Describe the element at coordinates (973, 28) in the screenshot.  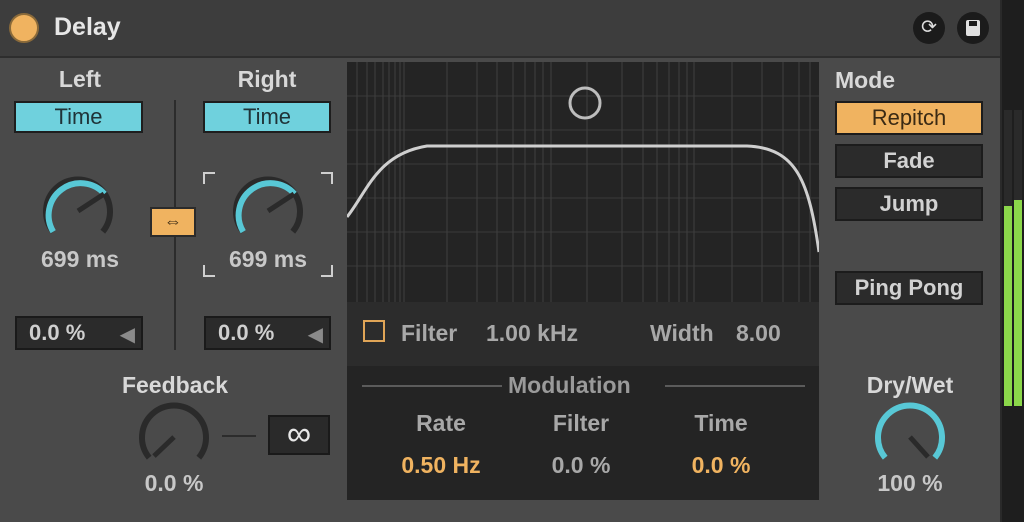
I see `save-icon` at that location.